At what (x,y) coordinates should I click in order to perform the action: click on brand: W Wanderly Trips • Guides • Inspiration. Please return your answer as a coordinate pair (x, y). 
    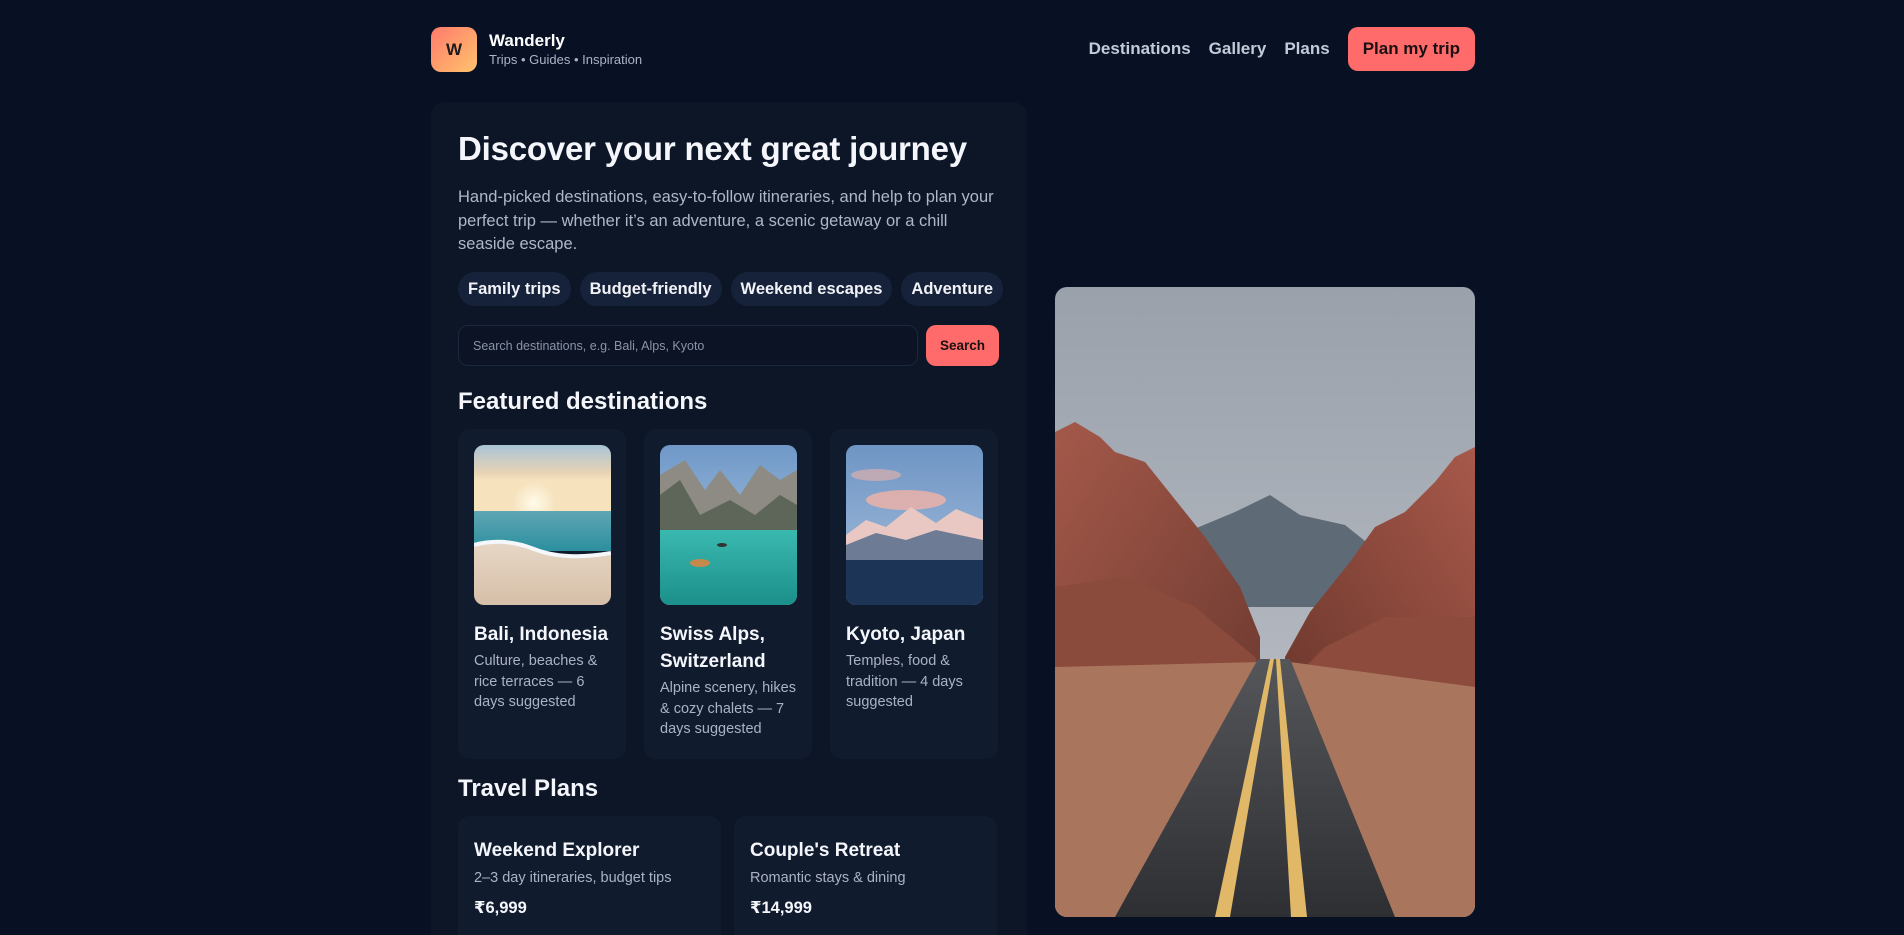
    Looking at the image, I should click on (536, 49).